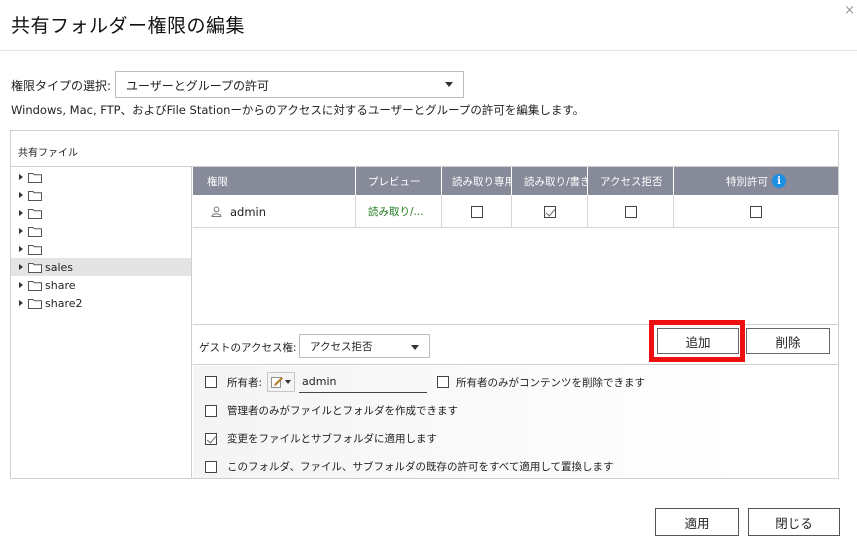 This screenshot has height=546, width=857. I want to click on column-header-preview: プレビュー, so click(399, 181).